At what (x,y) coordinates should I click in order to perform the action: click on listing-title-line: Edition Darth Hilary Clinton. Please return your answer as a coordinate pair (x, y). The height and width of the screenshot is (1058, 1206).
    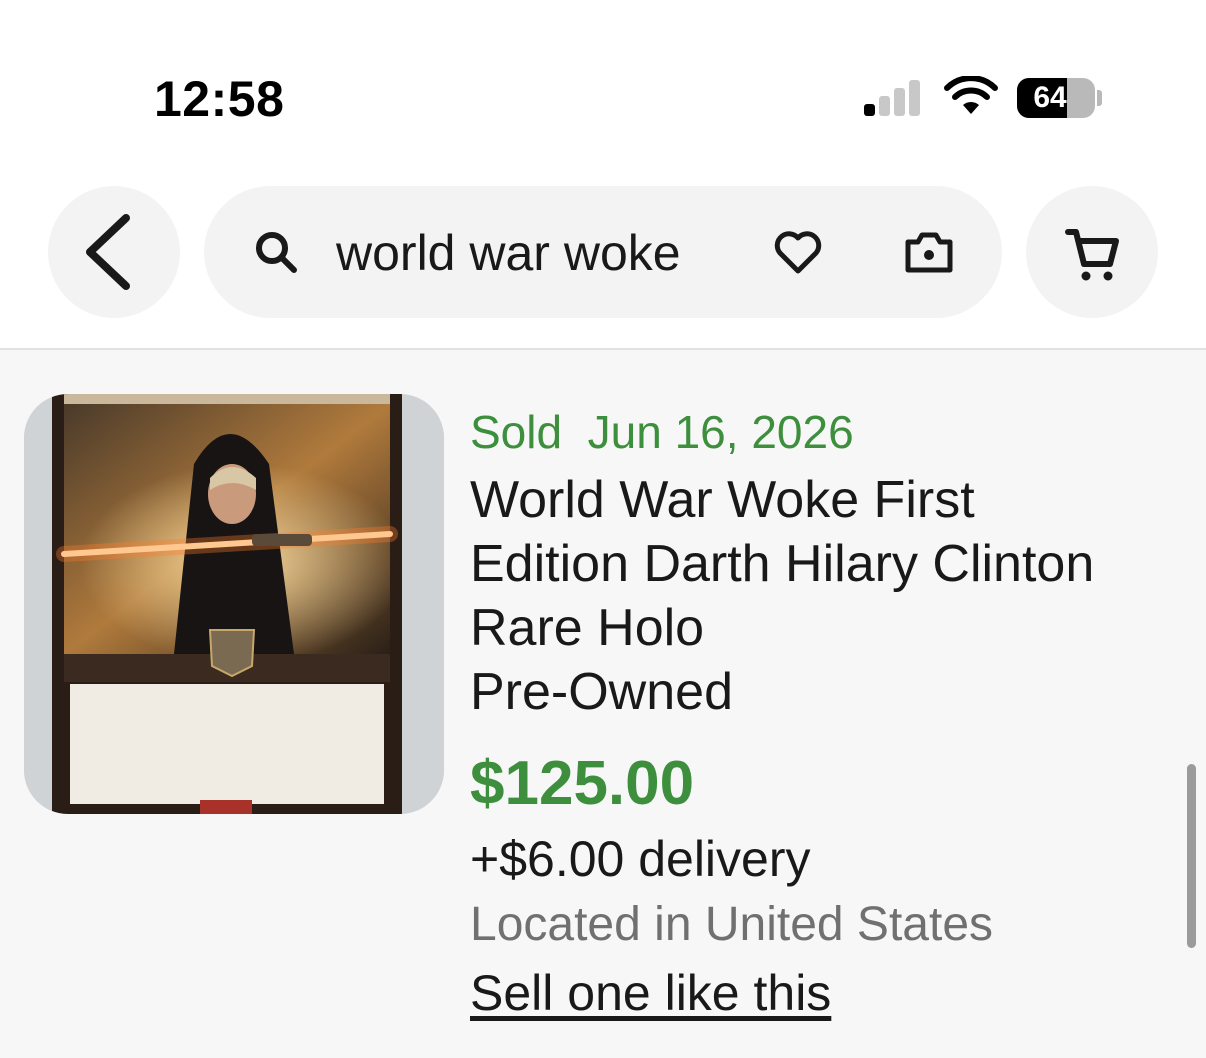
    Looking at the image, I should click on (782, 564).